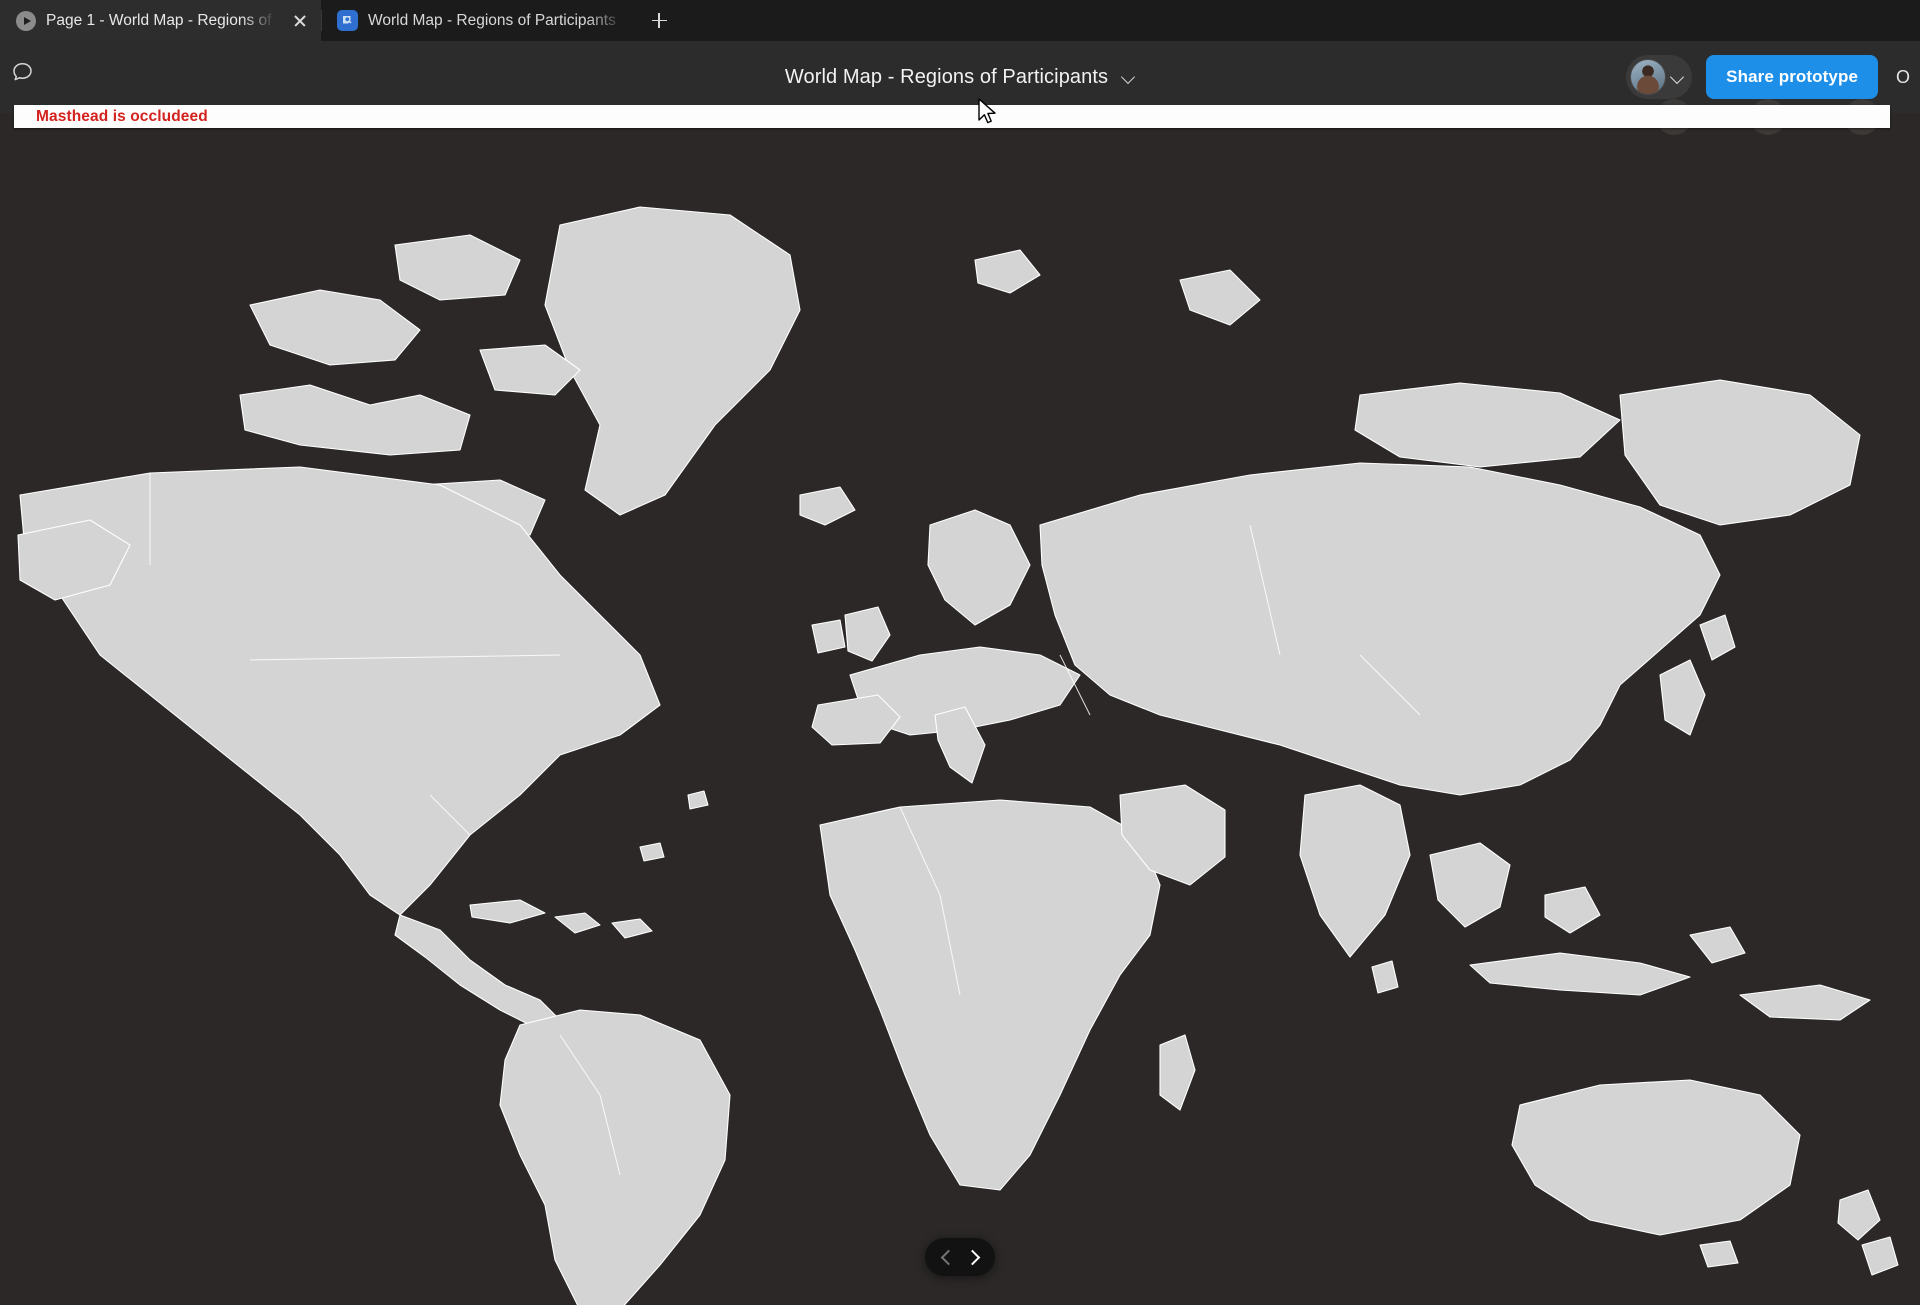  What do you see at coordinates (659, 20) in the screenshot?
I see `new-tab-button` at bounding box center [659, 20].